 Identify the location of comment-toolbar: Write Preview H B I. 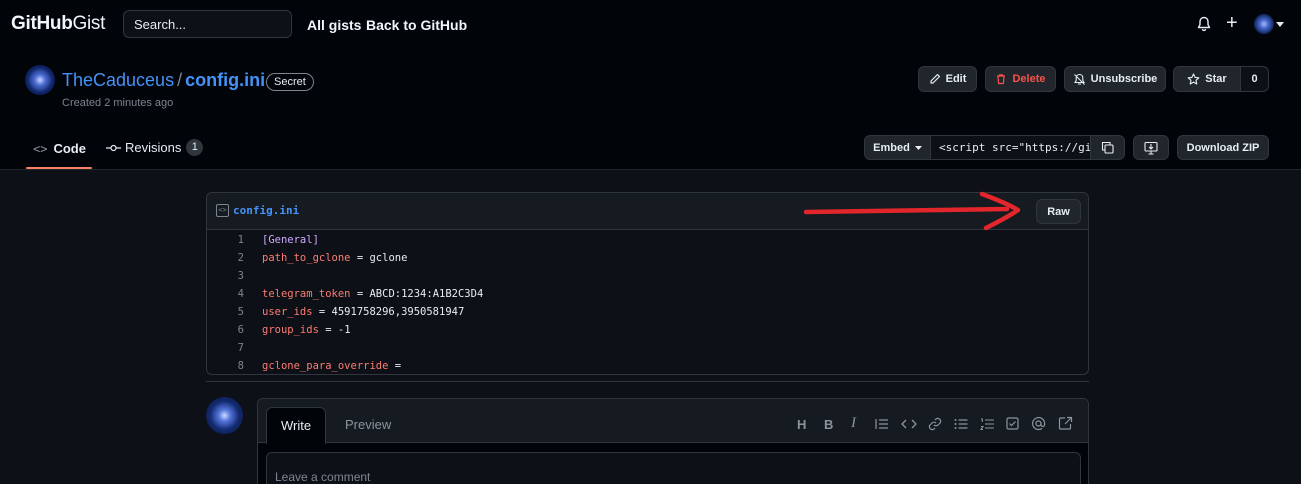
(673, 421).